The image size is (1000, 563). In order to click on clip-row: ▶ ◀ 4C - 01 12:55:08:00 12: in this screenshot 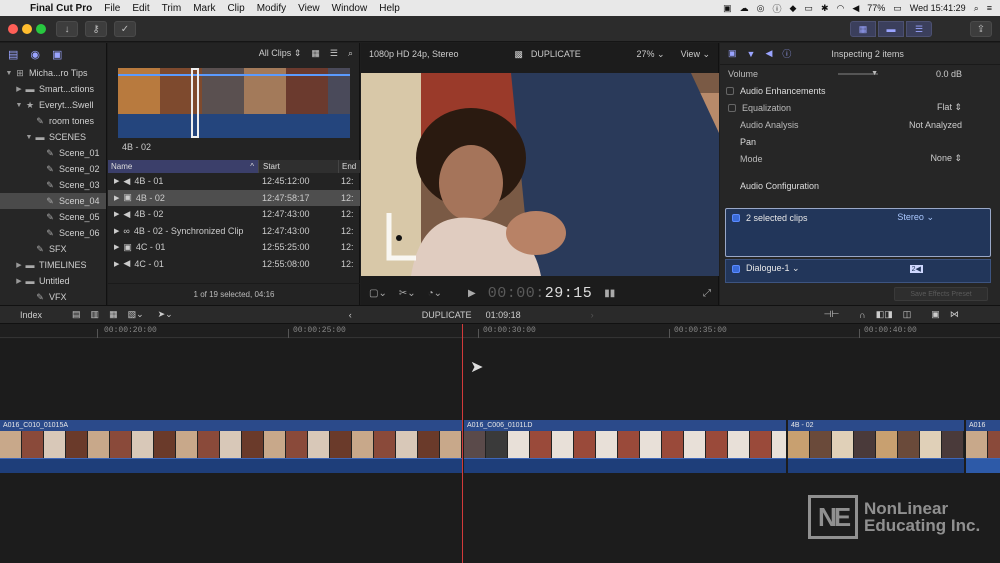, I will do `click(234, 264)`.